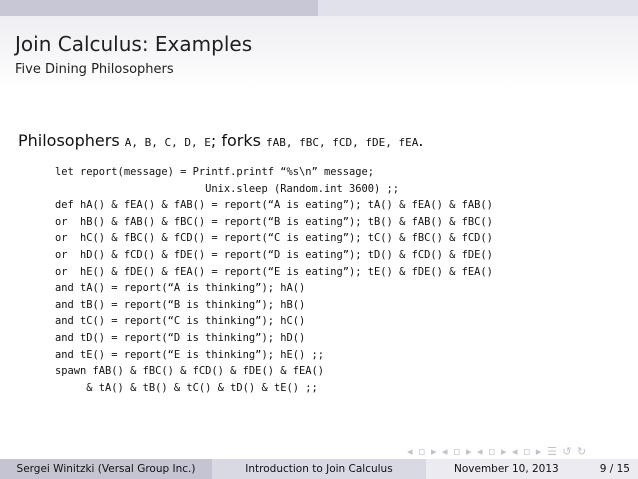  What do you see at coordinates (180, 321) in the screenshot?
I see `code-line: and tC() = report(“C is thinking”); hC()` at bounding box center [180, 321].